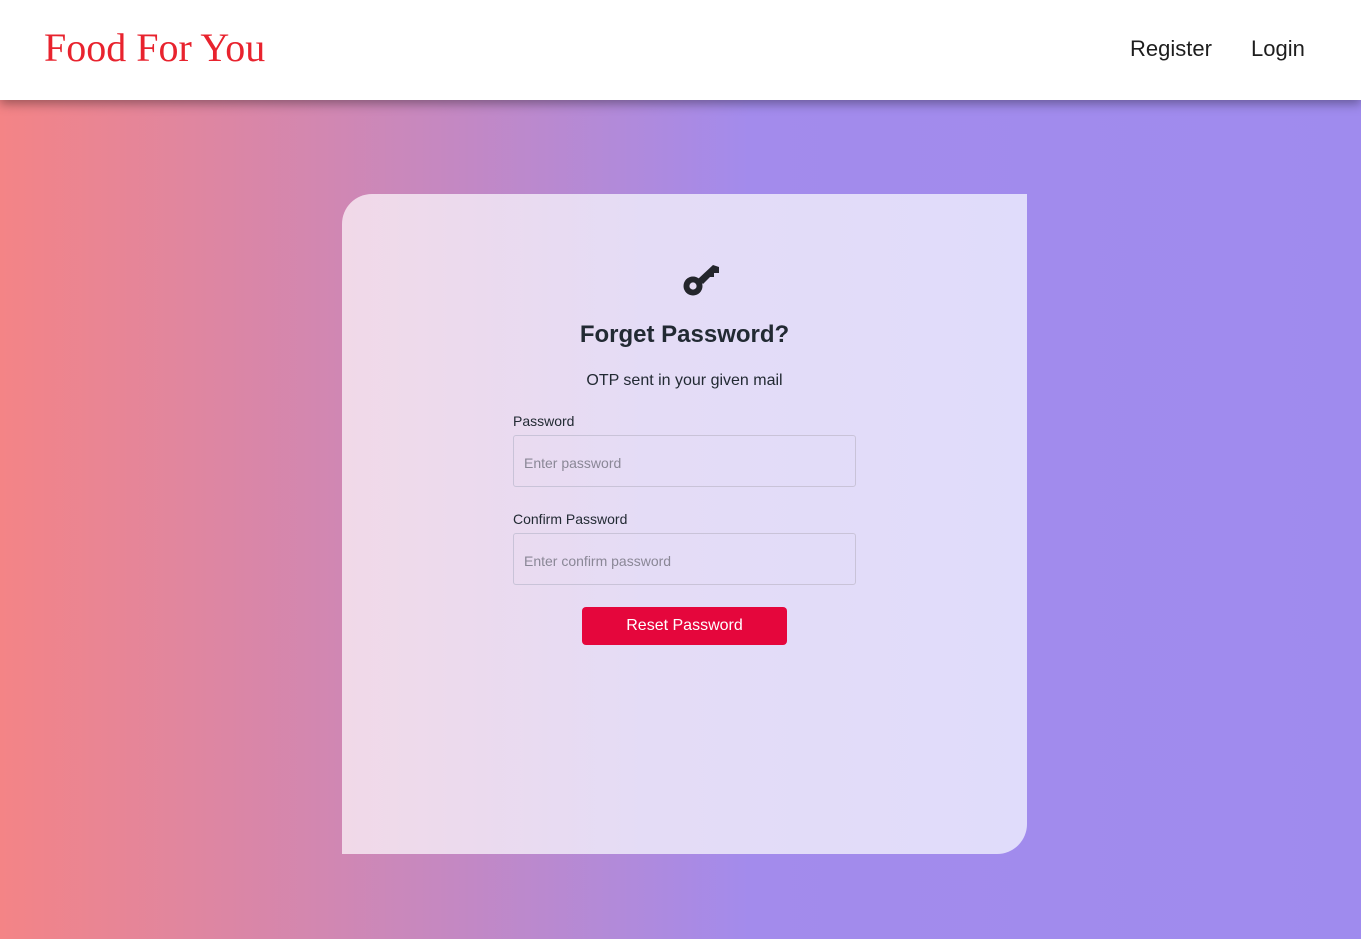 This screenshot has height=939, width=1361. I want to click on key-icon, so click(701, 280).